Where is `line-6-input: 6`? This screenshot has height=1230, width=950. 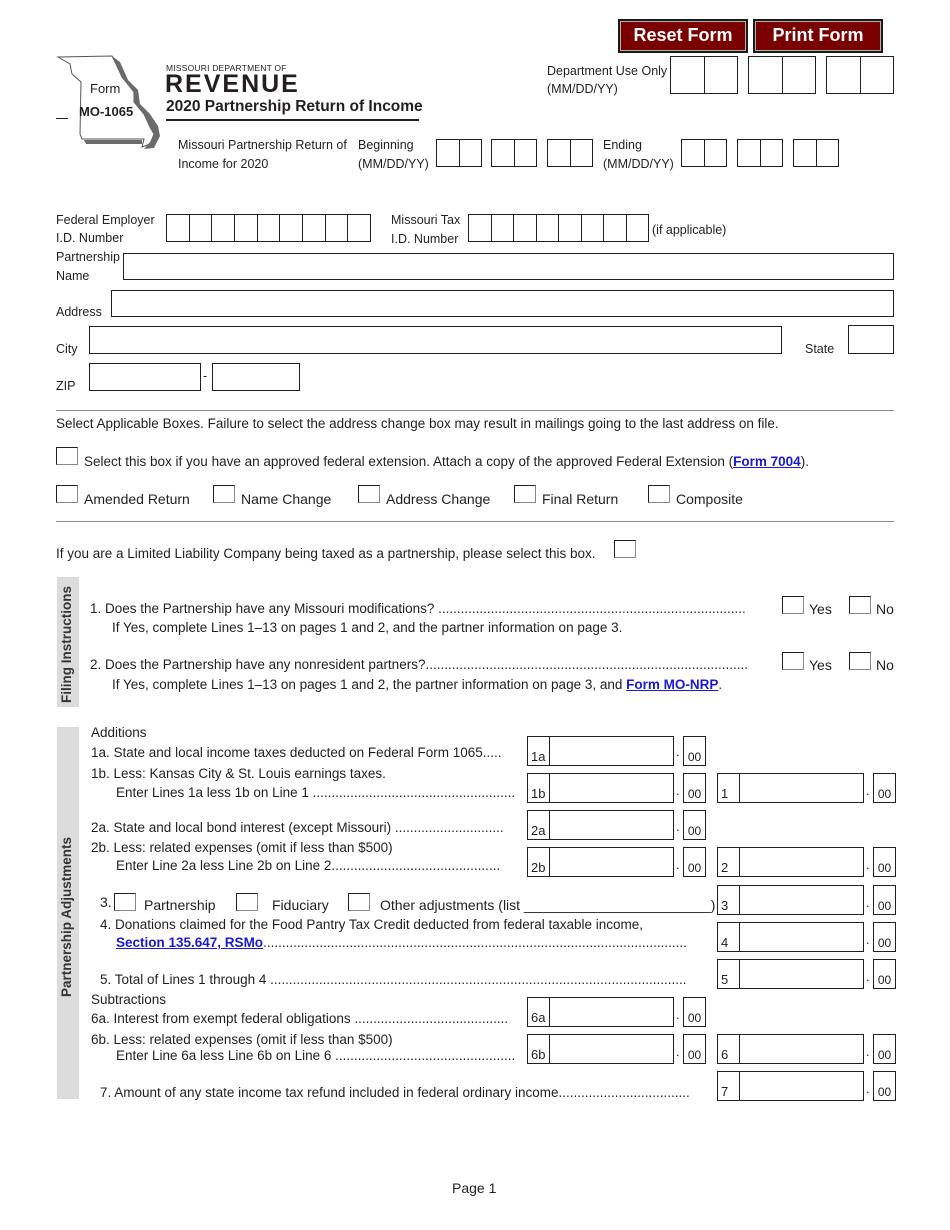
line-6-input: 6 is located at coordinates (790, 1049).